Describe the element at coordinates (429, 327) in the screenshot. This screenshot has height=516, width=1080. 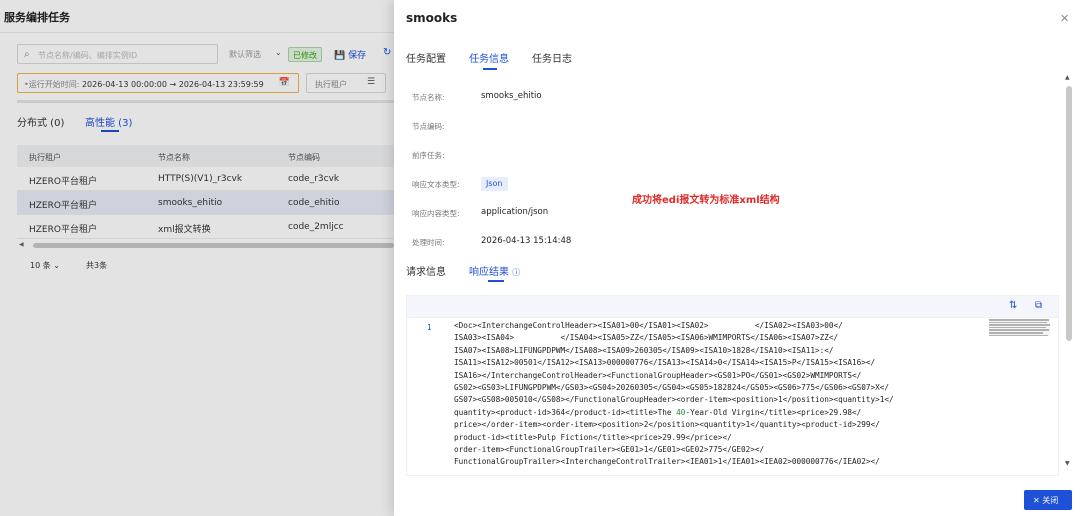
I see `line-number: 1` at that location.